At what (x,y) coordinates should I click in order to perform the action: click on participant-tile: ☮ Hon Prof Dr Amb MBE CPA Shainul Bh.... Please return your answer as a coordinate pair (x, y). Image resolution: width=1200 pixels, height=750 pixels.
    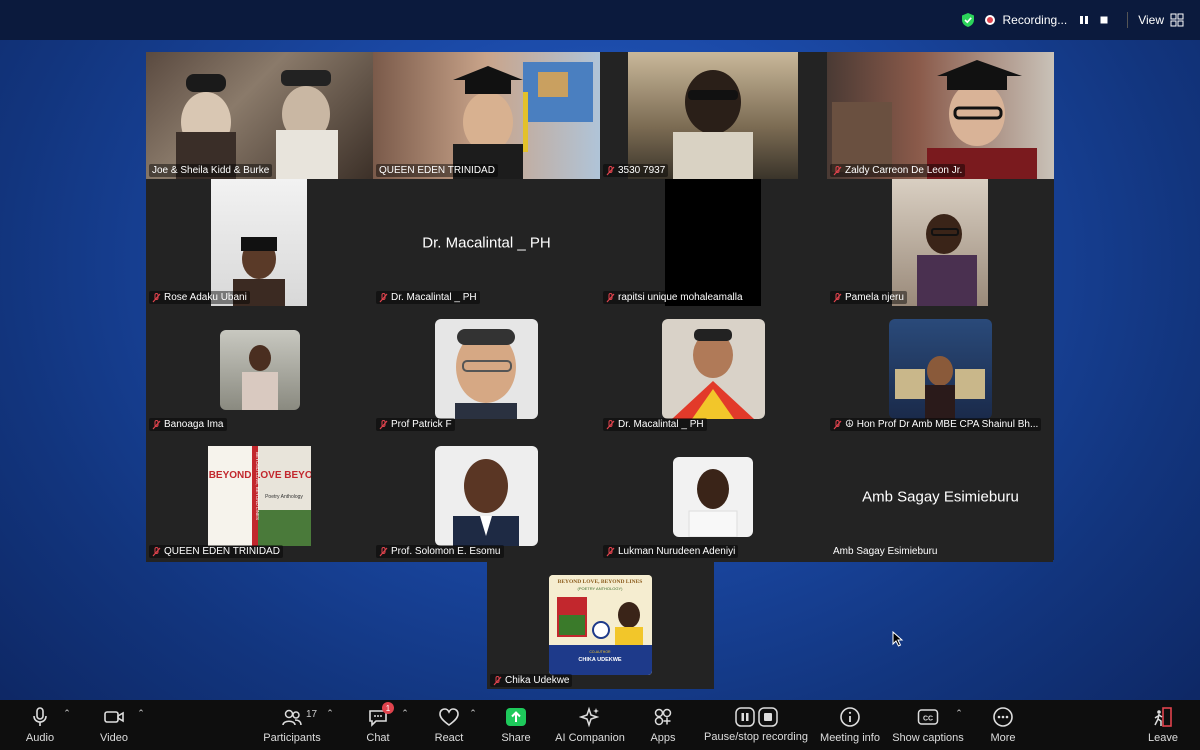
    Looking at the image, I should click on (940, 369).